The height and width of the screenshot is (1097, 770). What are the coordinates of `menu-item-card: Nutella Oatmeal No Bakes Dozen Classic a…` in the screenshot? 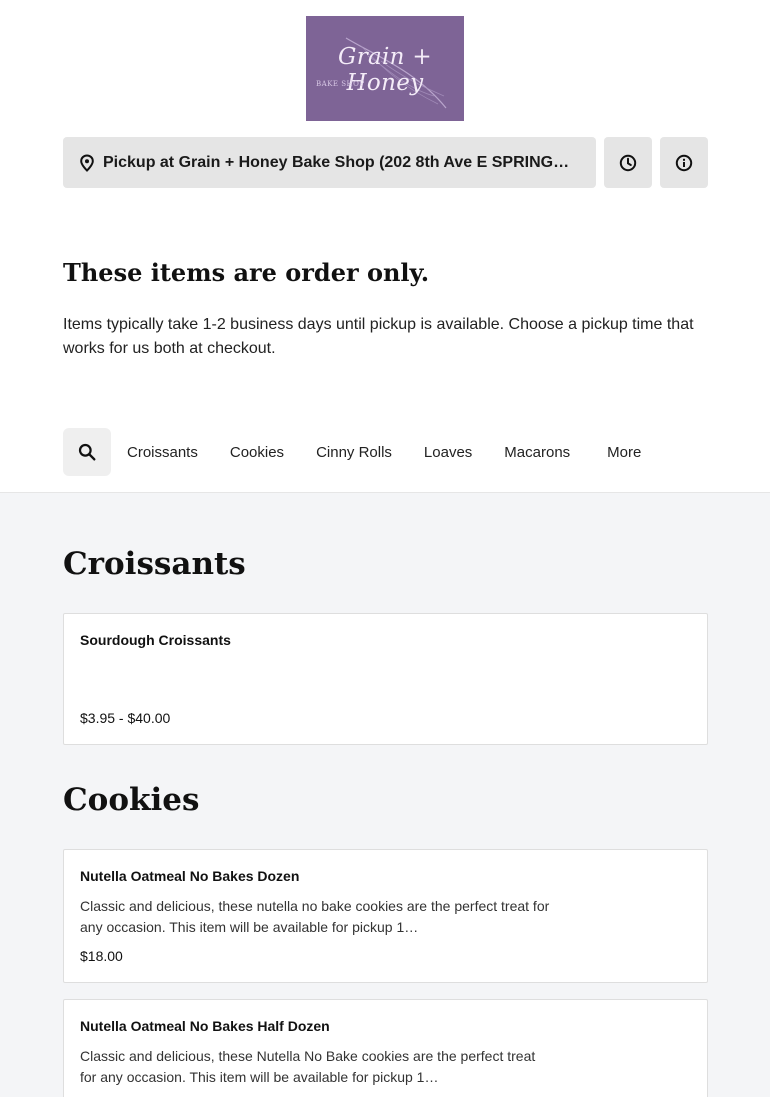 It's located at (385, 916).